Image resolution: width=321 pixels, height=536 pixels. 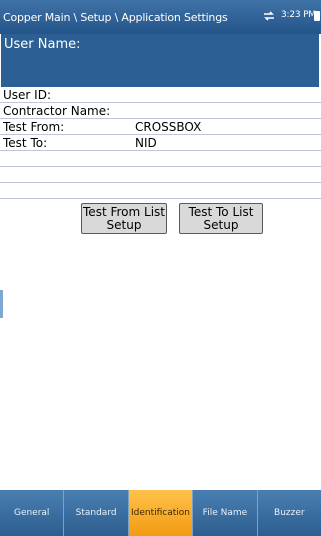 I want to click on tab-label: Identification, so click(x=161, y=513).